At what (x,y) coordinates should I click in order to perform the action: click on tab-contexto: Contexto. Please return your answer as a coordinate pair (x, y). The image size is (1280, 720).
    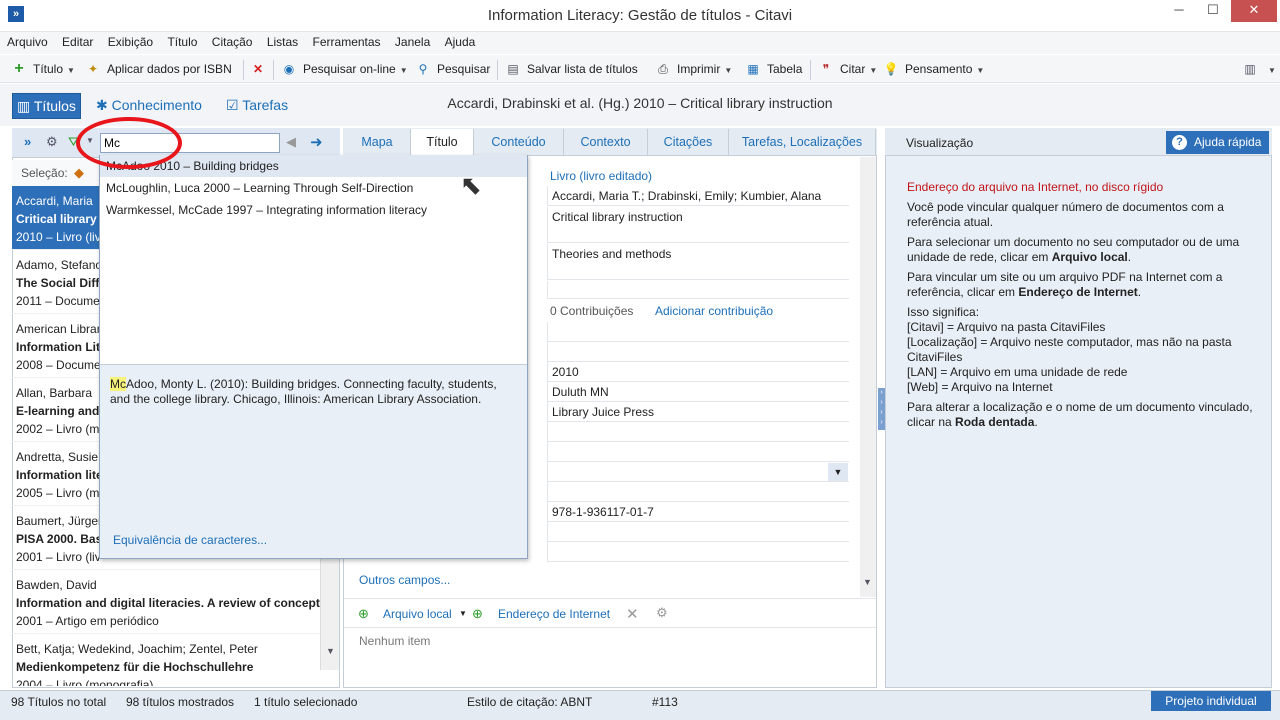
    Looking at the image, I should click on (606, 142).